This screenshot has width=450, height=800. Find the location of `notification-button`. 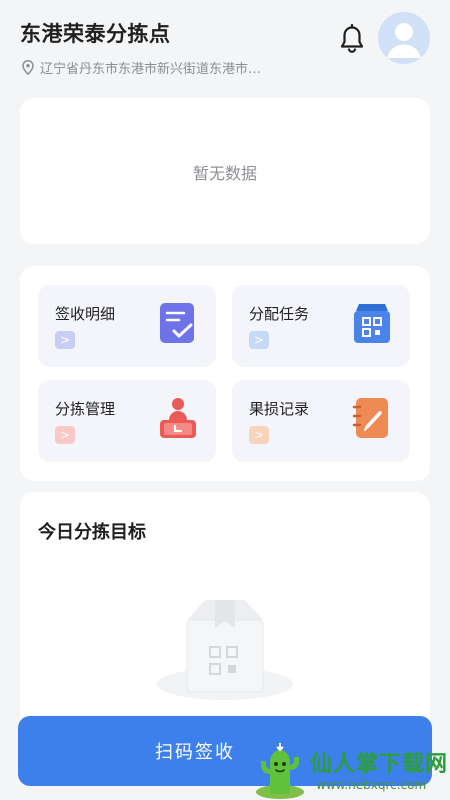

notification-button is located at coordinates (352, 38).